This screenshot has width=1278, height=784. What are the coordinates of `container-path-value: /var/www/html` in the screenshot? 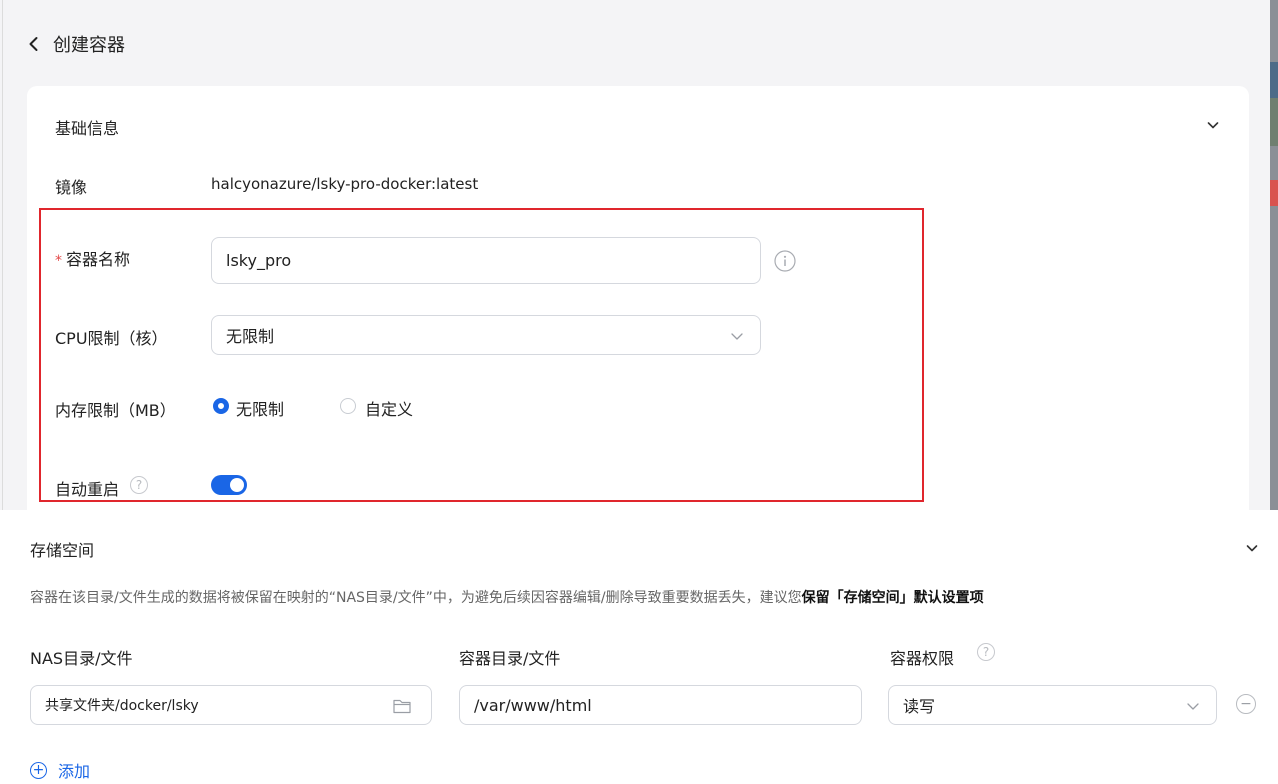 It's located at (533, 705).